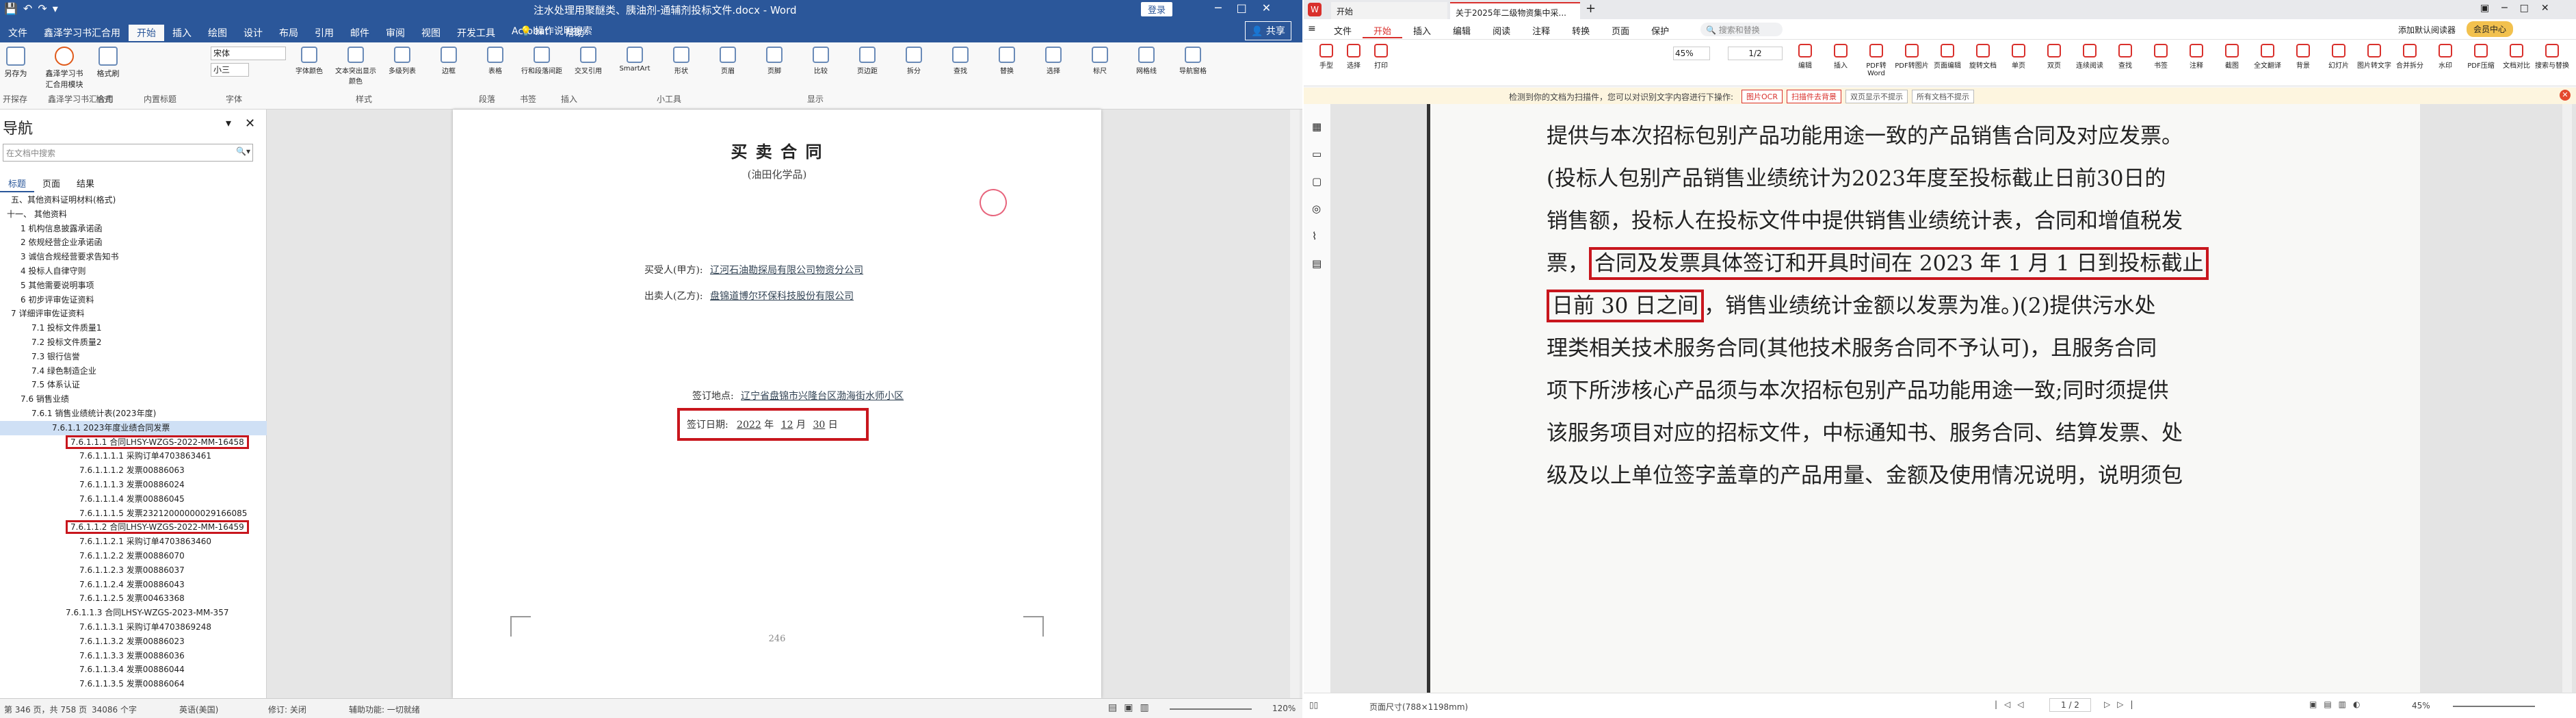 The height and width of the screenshot is (718, 2576). What do you see at coordinates (1591, 8) in the screenshot?
I see `new-tab-icon: +` at bounding box center [1591, 8].